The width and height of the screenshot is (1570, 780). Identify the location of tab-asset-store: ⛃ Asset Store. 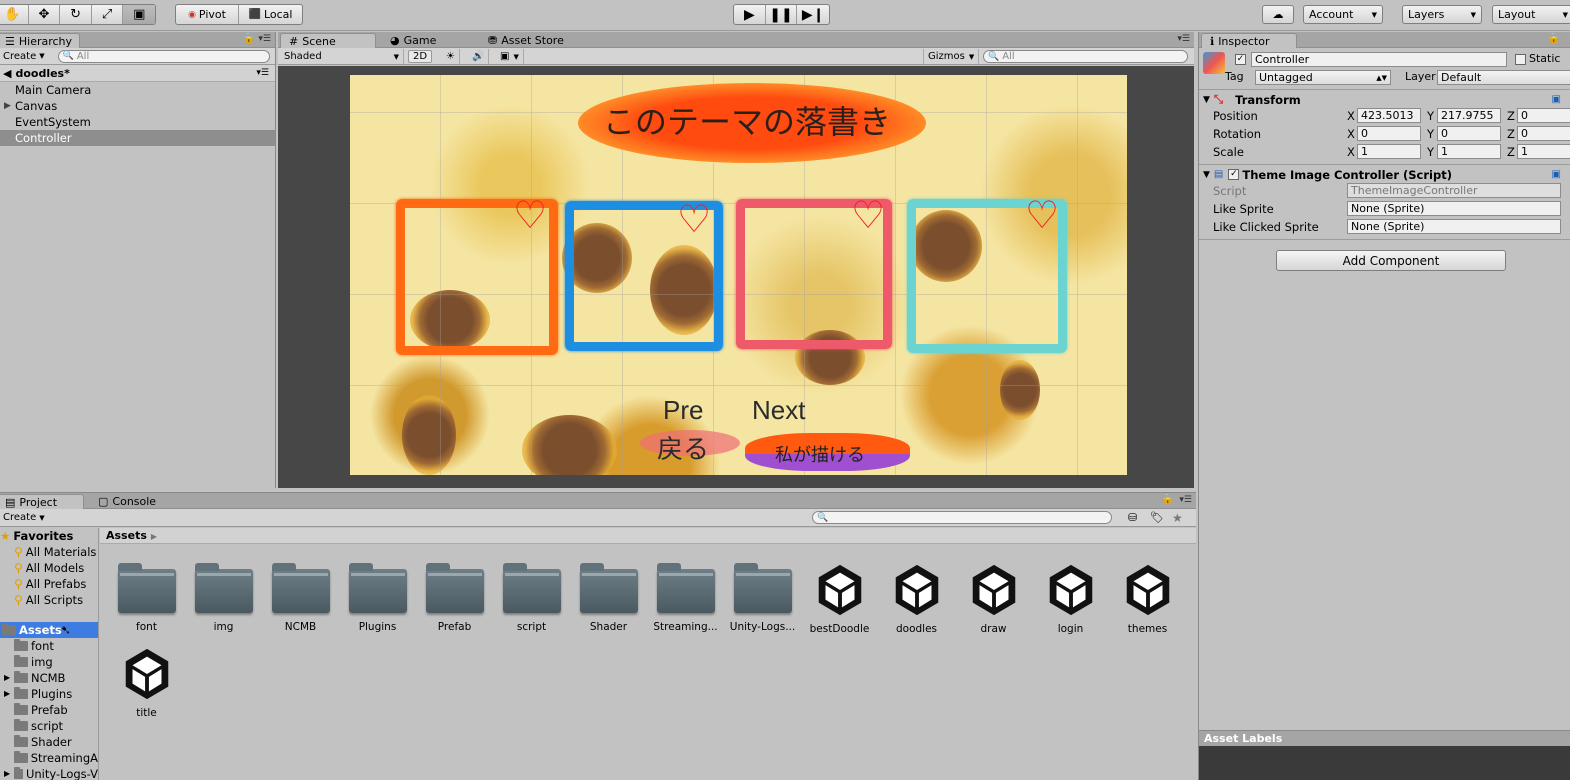
(526, 40).